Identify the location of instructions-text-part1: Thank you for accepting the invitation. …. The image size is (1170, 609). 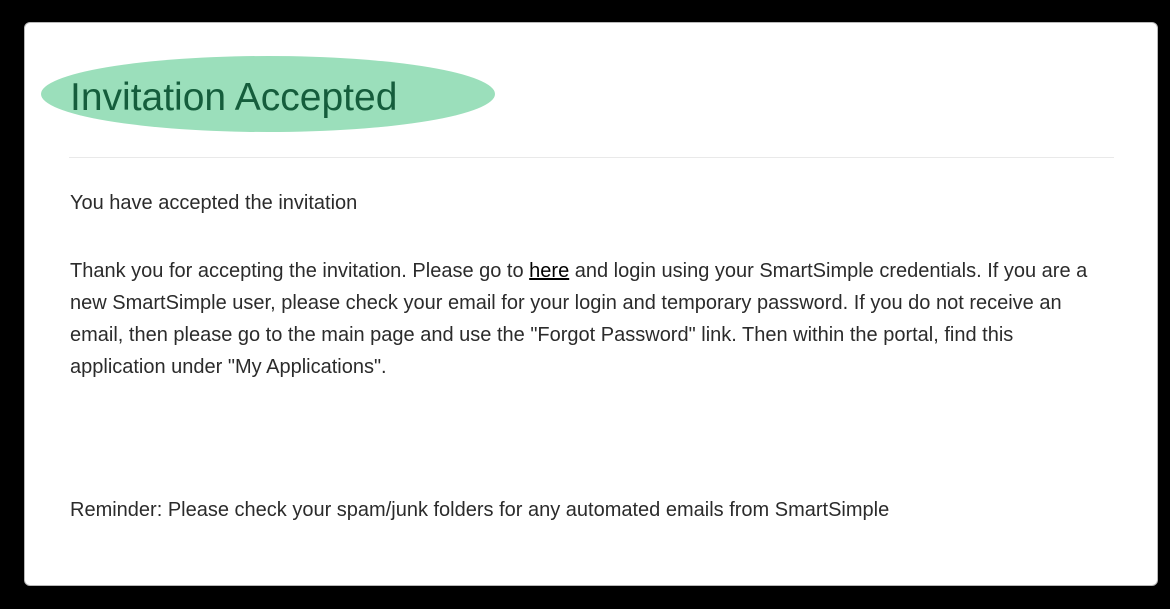
(300, 271).